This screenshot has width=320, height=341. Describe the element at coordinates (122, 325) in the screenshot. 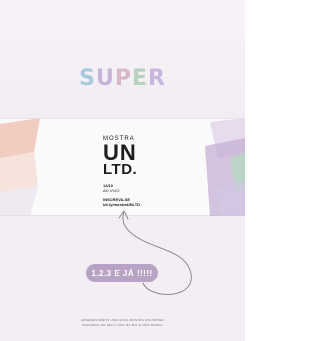

I see `footer-line-2: INSCREVA-SE PELO LINK NA BIO E NÃO PERCA` at that location.